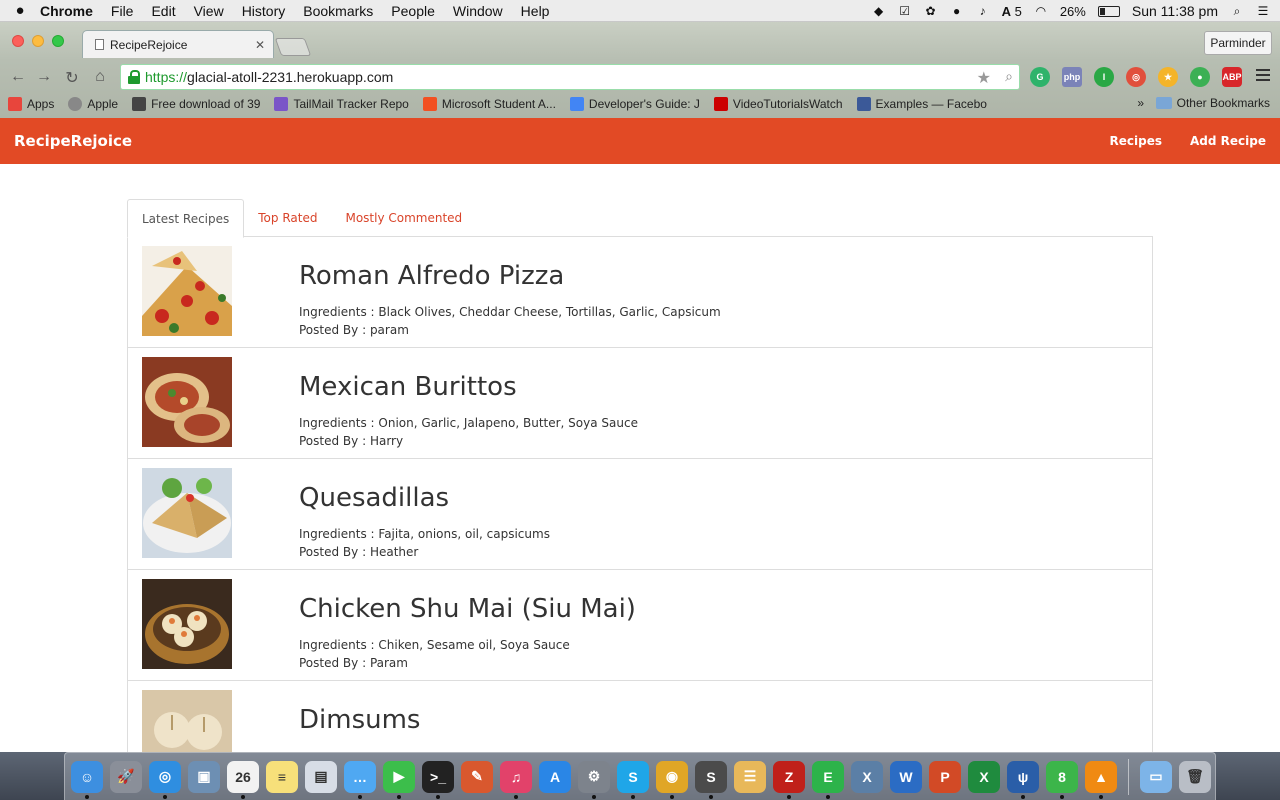  I want to click on zoom-window-button, so click(58, 41).